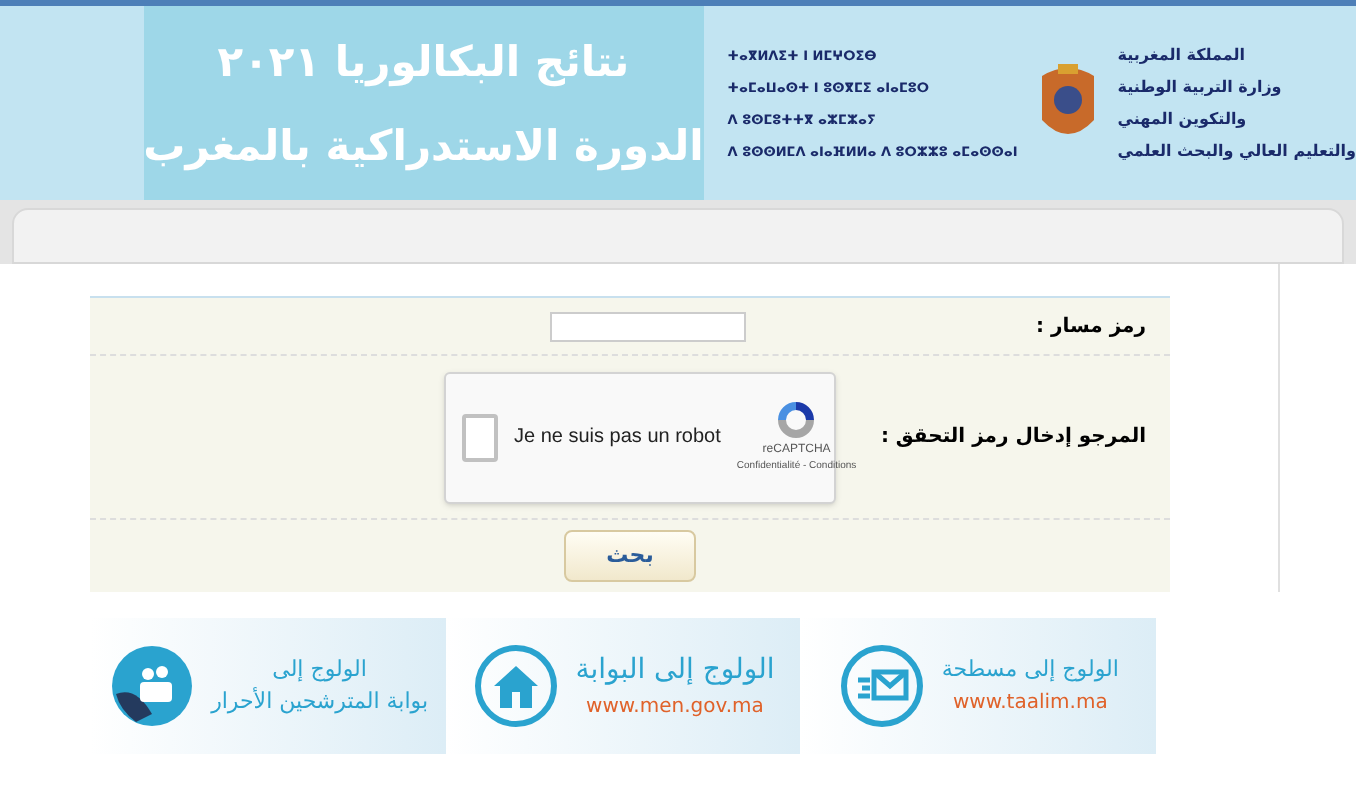 Image resolution: width=1356 pixels, height=800 pixels. Describe the element at coordinates (423, 63) in the screenshot. I see `page-title: نتائج البكالوريا ٢٠٢١` at that location.